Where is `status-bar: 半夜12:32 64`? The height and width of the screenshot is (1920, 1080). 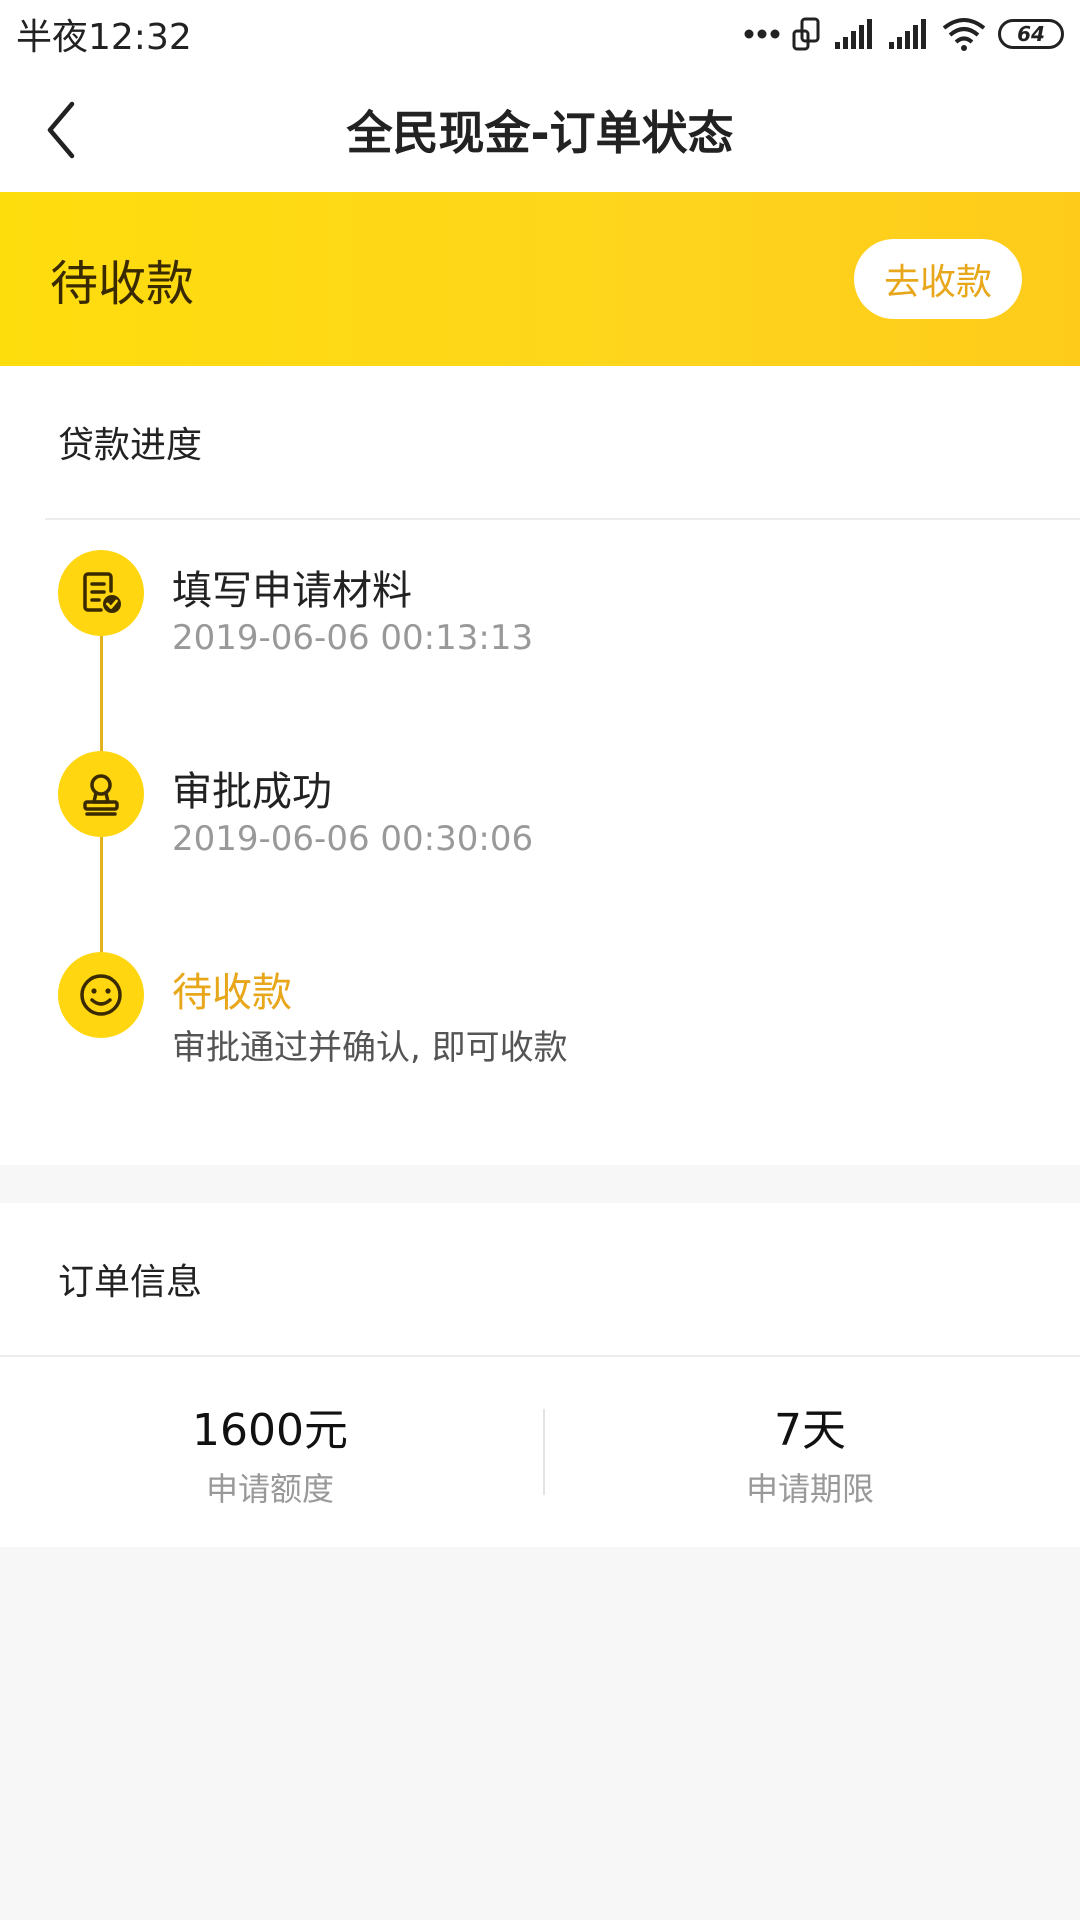
status-bar: 半夜12:32 64 is located at coordinates (540, 34).